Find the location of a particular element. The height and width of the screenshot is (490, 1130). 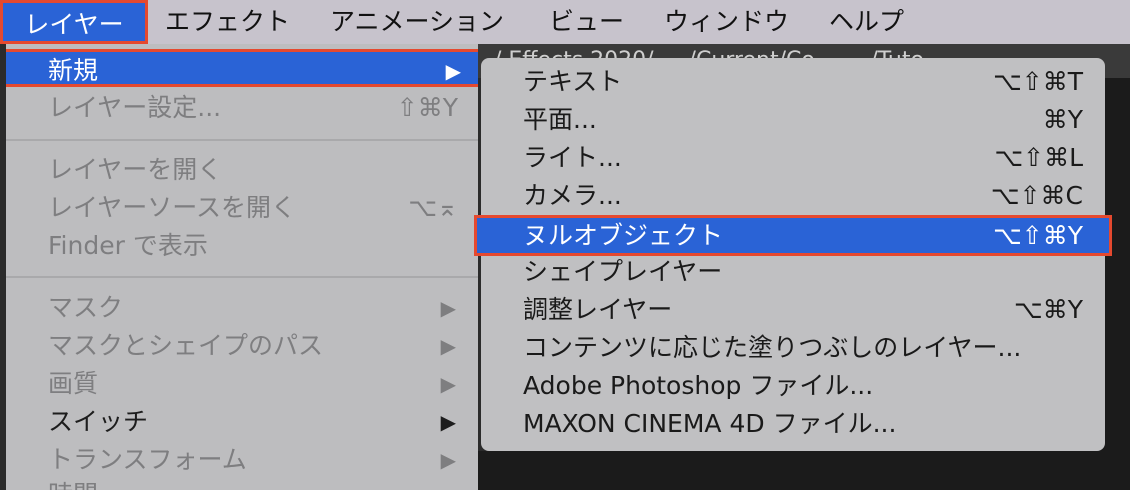

menu-window: ウィンドウ is located at coordinates (726, 22).